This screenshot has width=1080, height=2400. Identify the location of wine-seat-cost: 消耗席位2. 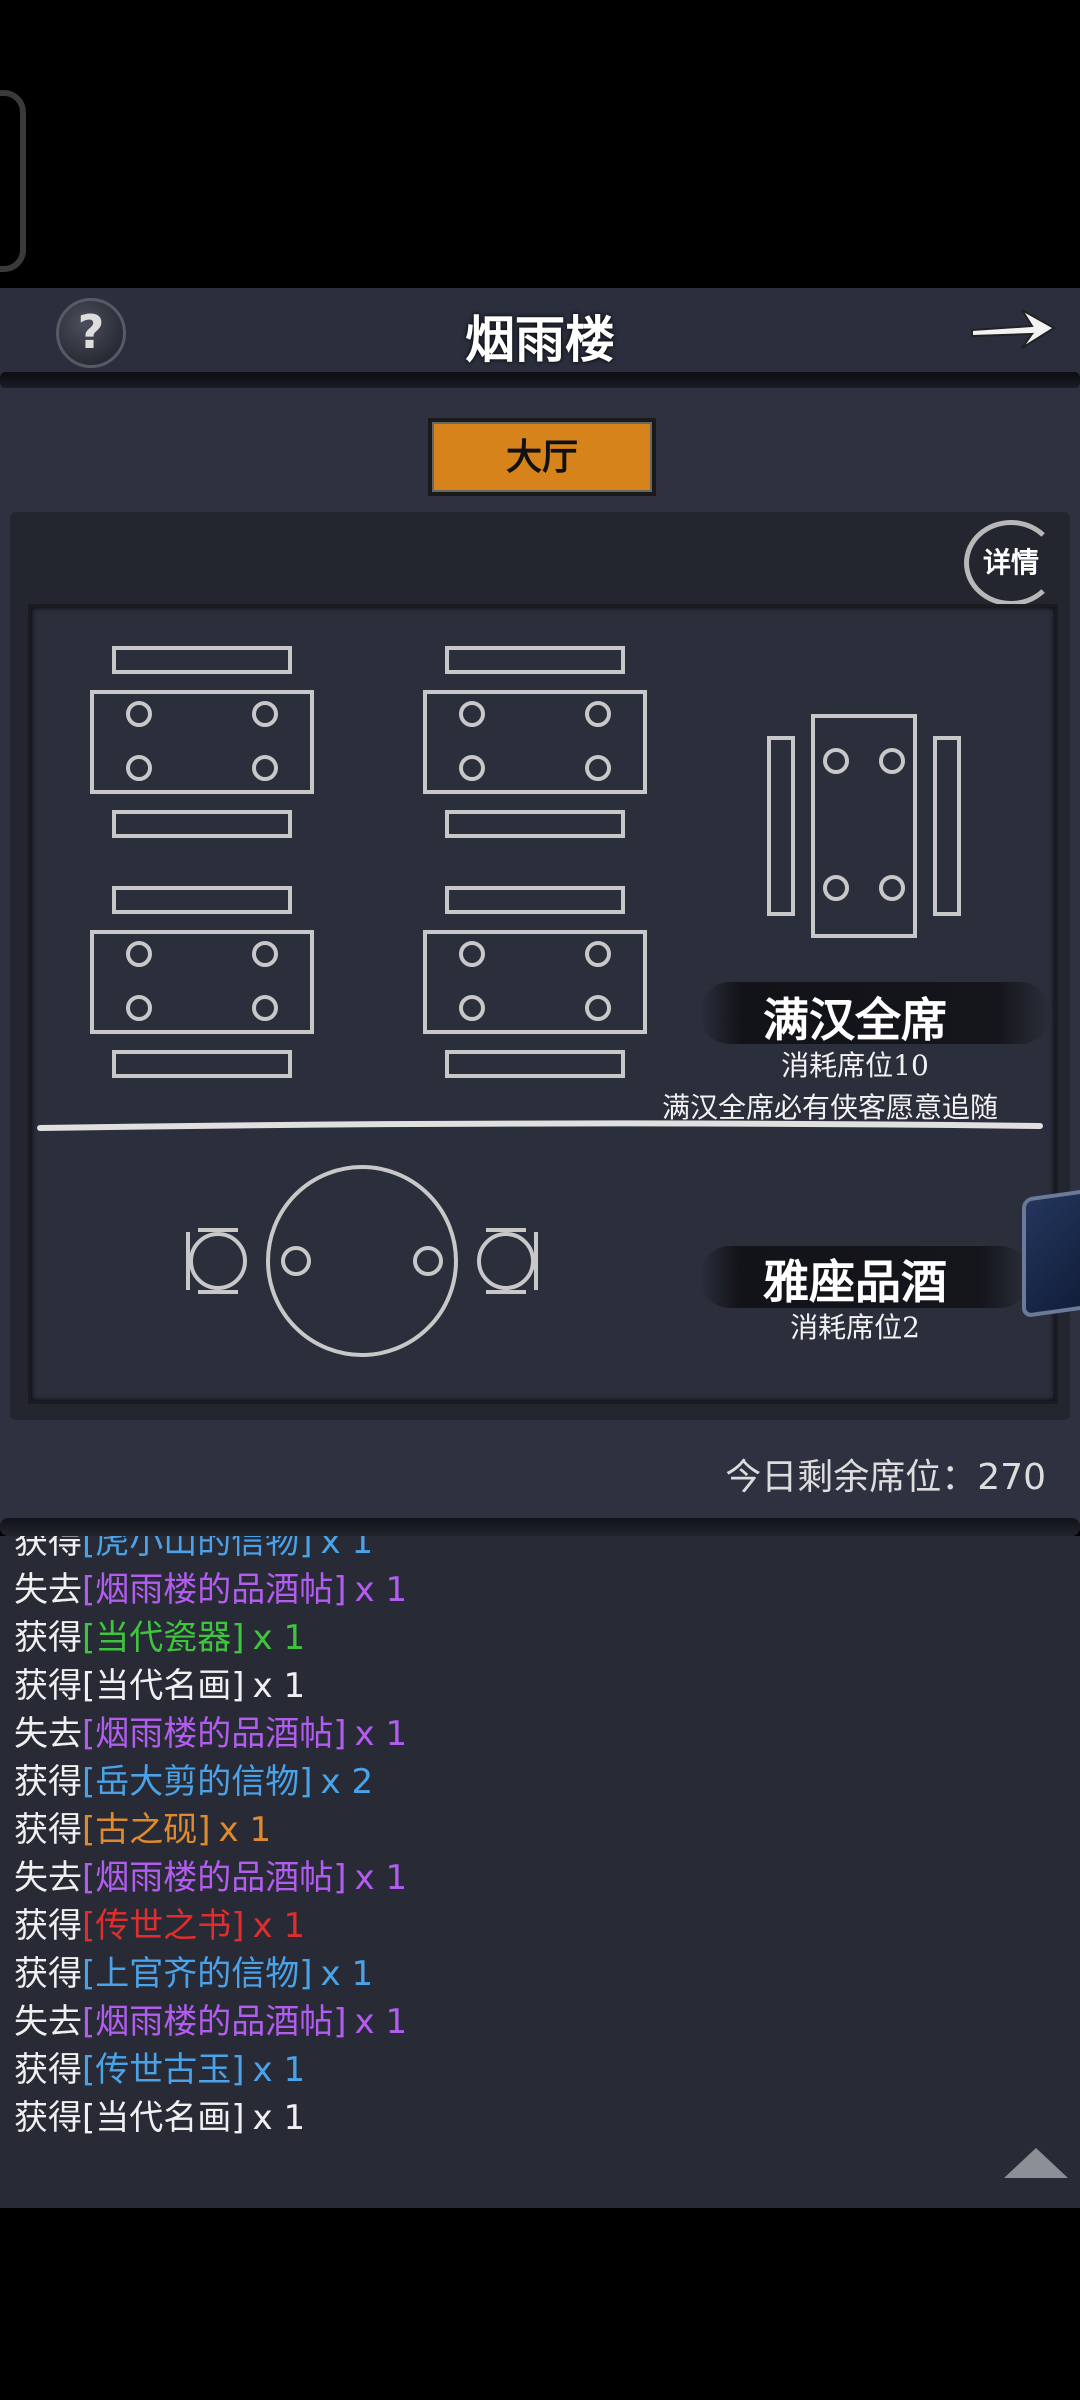
(855, 1327).